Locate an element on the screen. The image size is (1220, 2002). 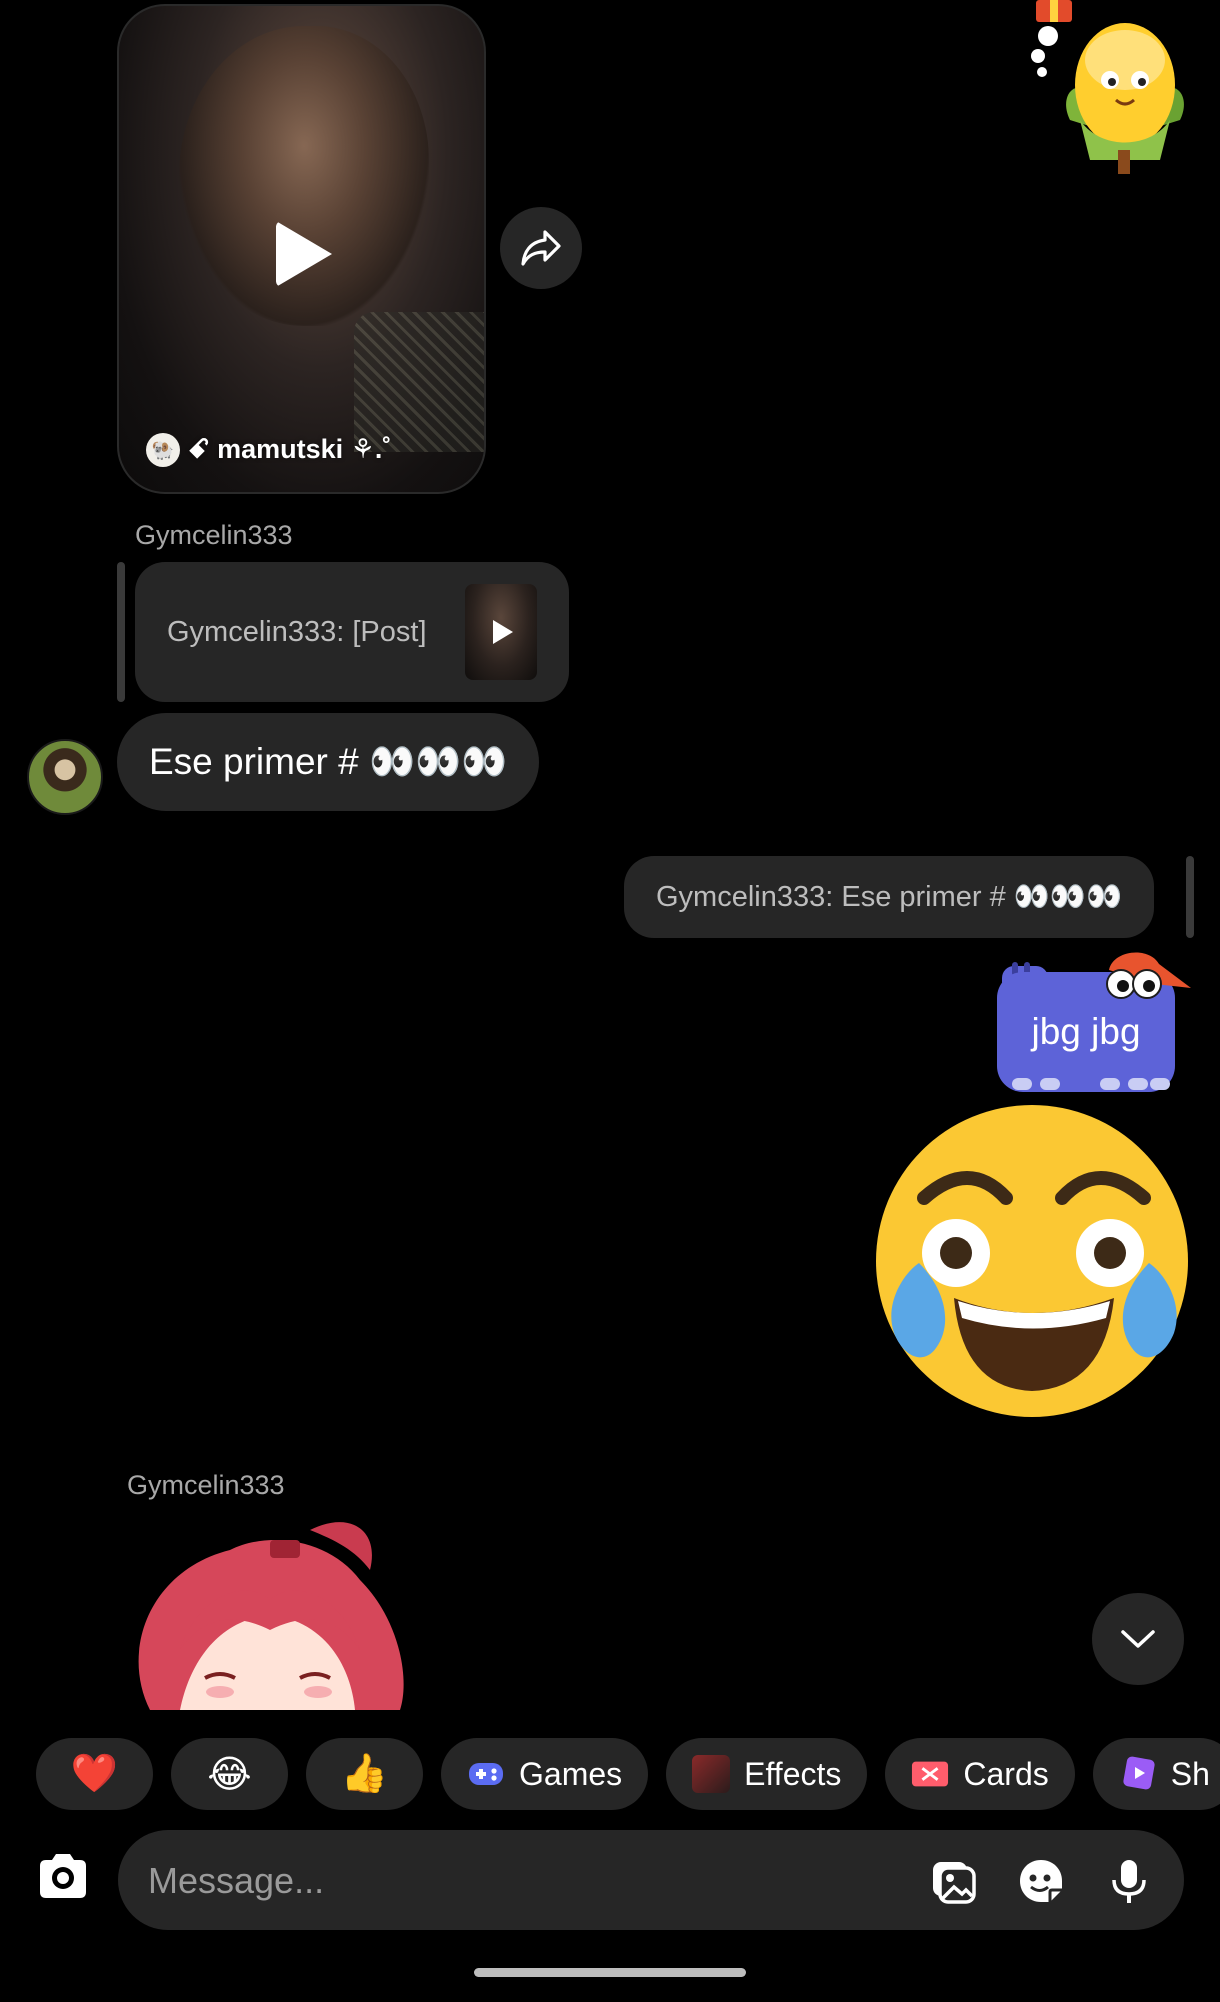
laughing-tears-emoji is located at coordinates (1034, 1263).